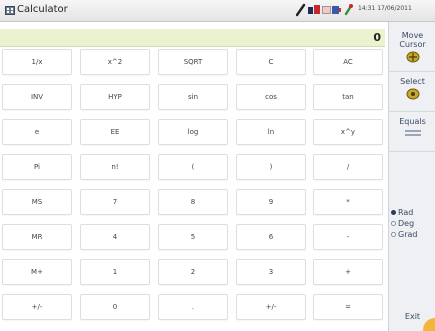 The height and width of the screenshot is (331, 435). I want to click on key-1-1: HYP, so click(115, 97).